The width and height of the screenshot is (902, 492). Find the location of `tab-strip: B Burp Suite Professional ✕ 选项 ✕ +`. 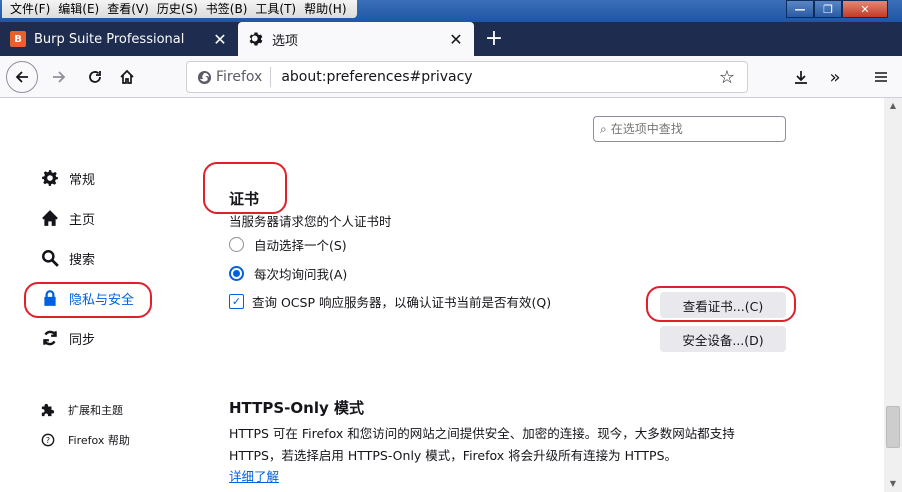

tab-strip: B Burp Suite Professional ✕ 选项 ✕ + is located at coordinates (451, 39).